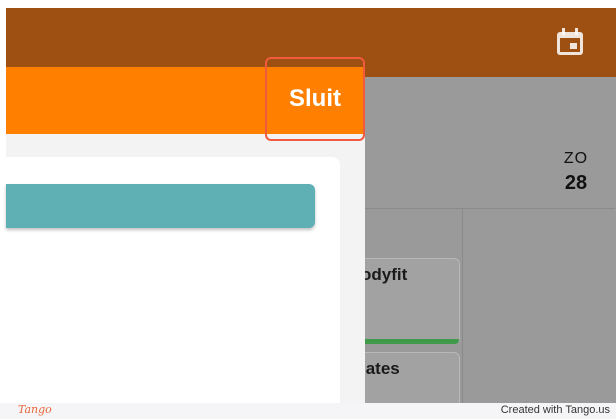 The width and height of the screenshot is (616, 419). Describe the element at coordinates (384, 274) in the screenshot. I see `event-card-label: odyfit` at that location.